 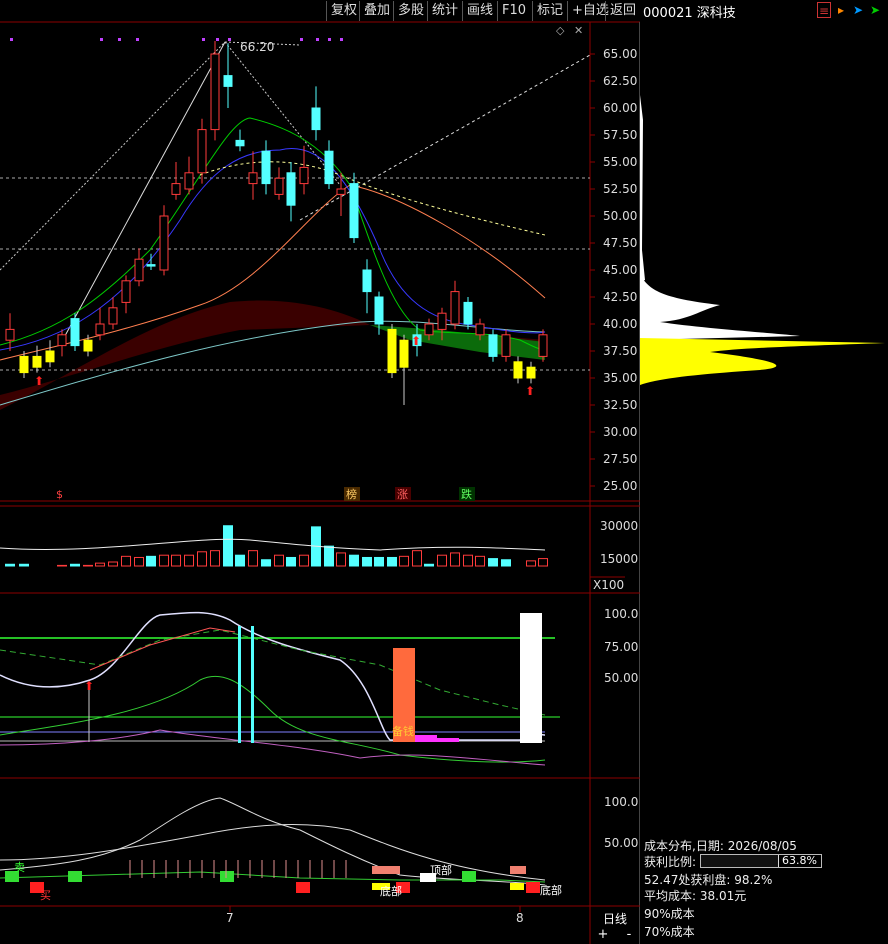 What do you see at coordinates (162, 649) in the screenshot?
I see `ind1-red-steps` at bounding box center [162, 649].